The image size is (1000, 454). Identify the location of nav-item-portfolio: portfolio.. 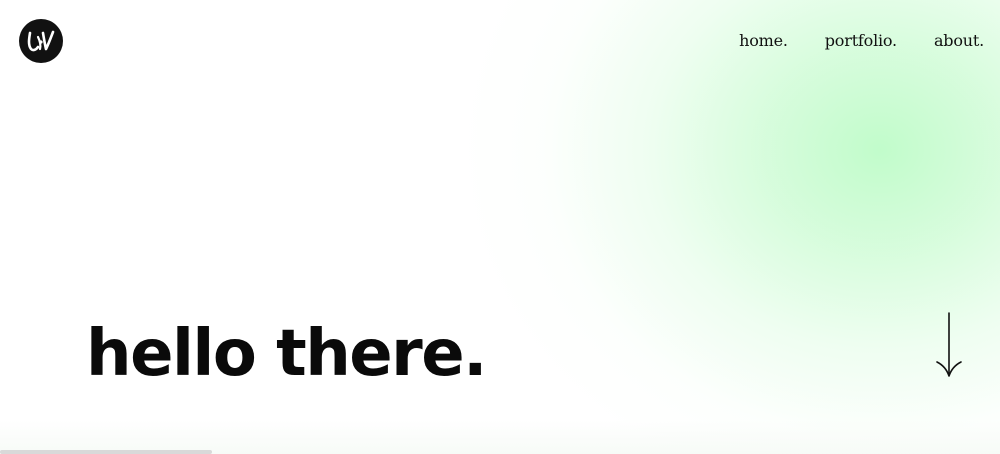
(861, 40).